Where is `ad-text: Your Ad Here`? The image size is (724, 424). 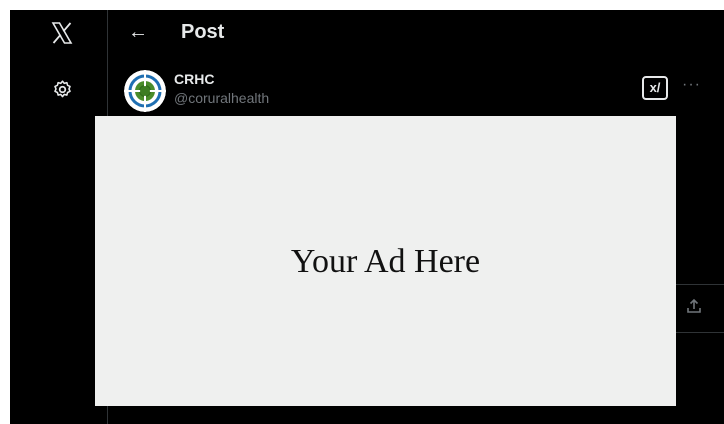
ad-text: Your Ad Here is located at coordinates (385, 261).